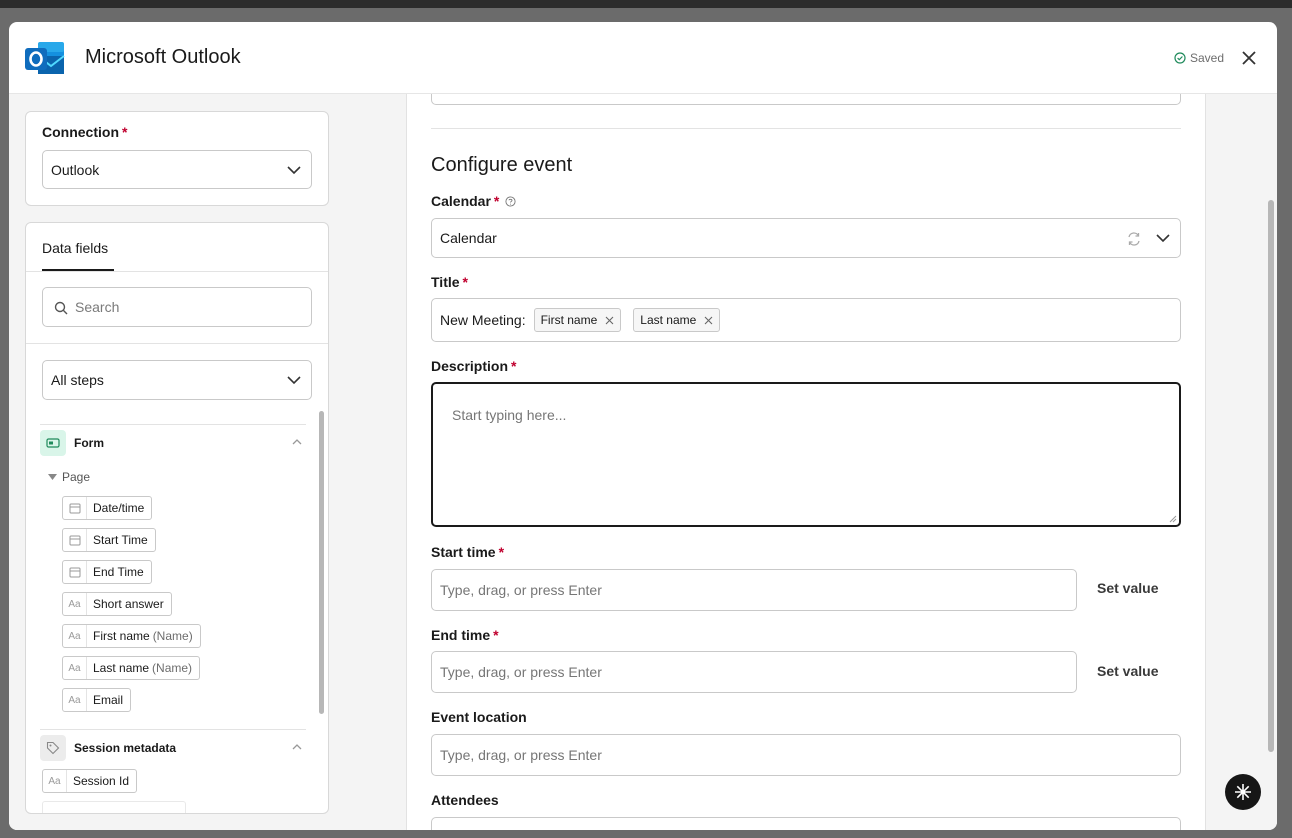 Image resolution: width=1292 pixels, height=838 pixels. I want to click on attendees-label: Attendees, so click(465, 800).